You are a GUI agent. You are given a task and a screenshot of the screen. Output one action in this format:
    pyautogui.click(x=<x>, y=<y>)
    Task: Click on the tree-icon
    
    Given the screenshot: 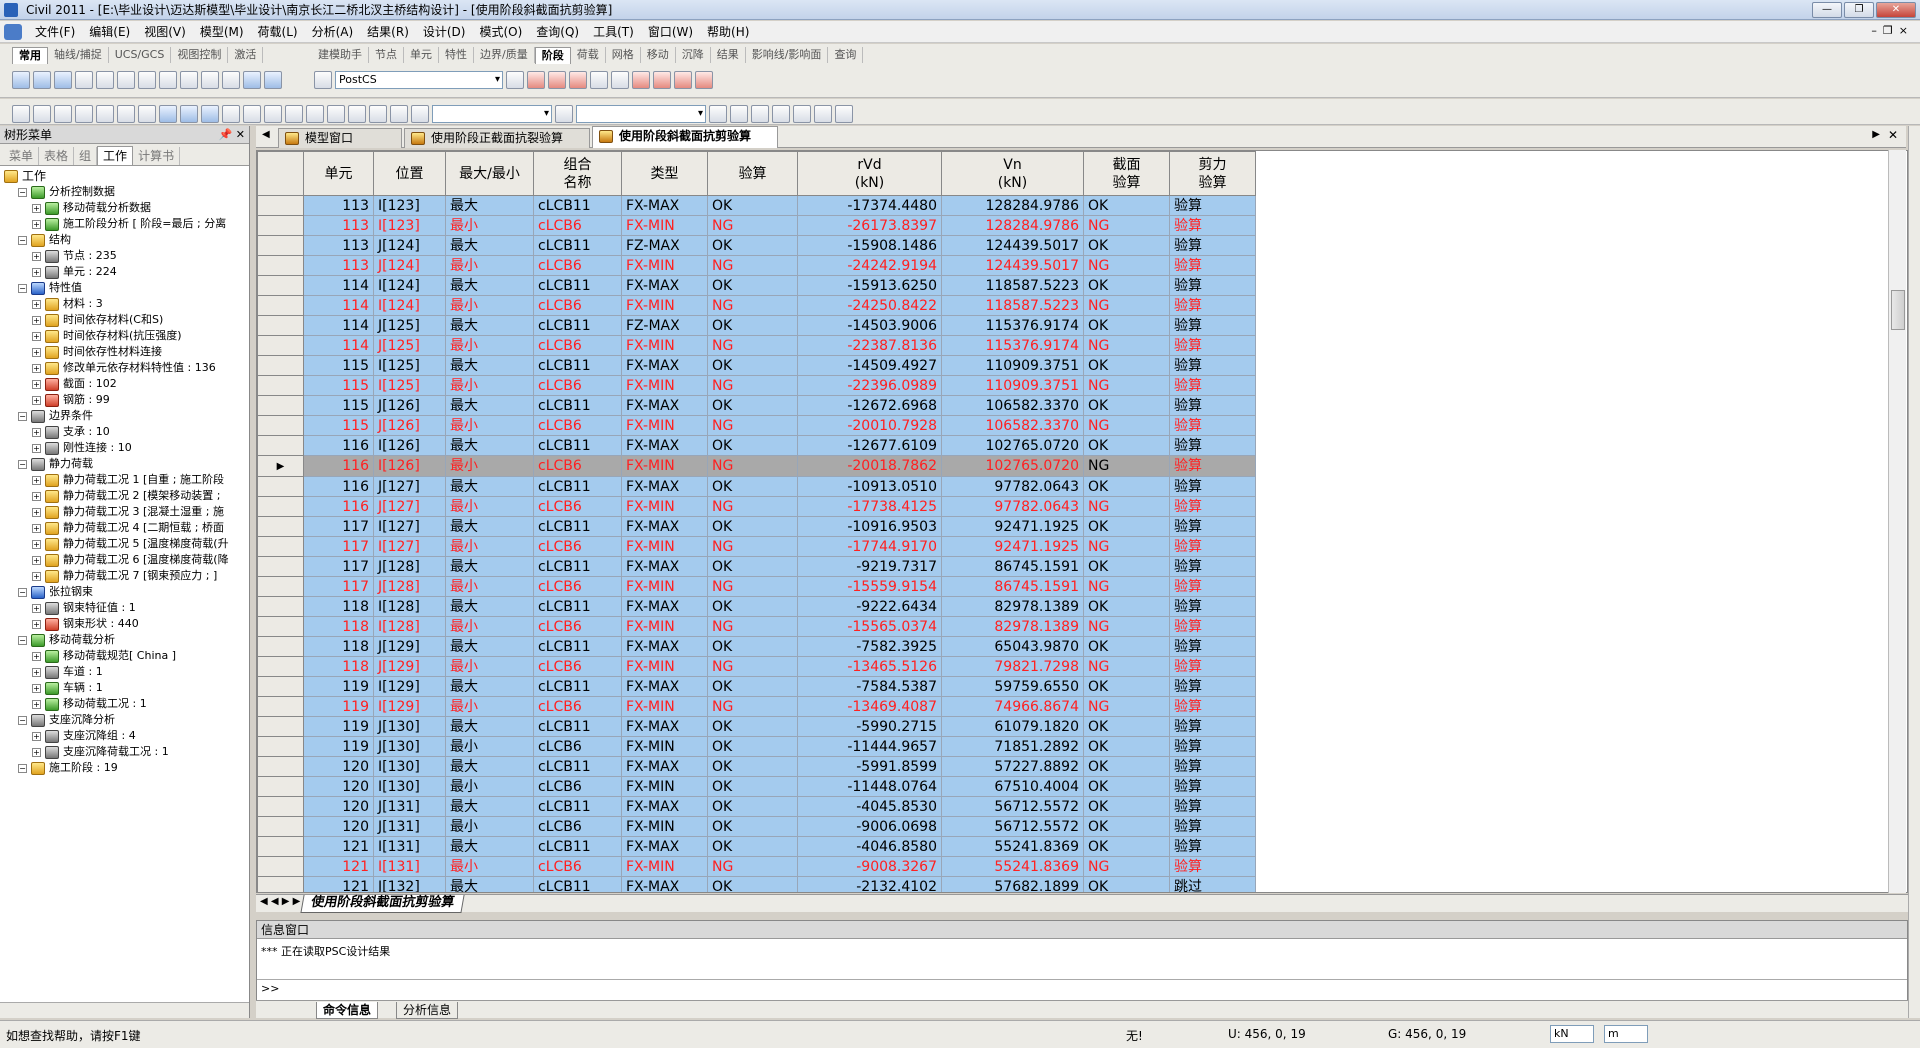 What is the action you would take?
    pyautogui.click(x=168, y=114)
    